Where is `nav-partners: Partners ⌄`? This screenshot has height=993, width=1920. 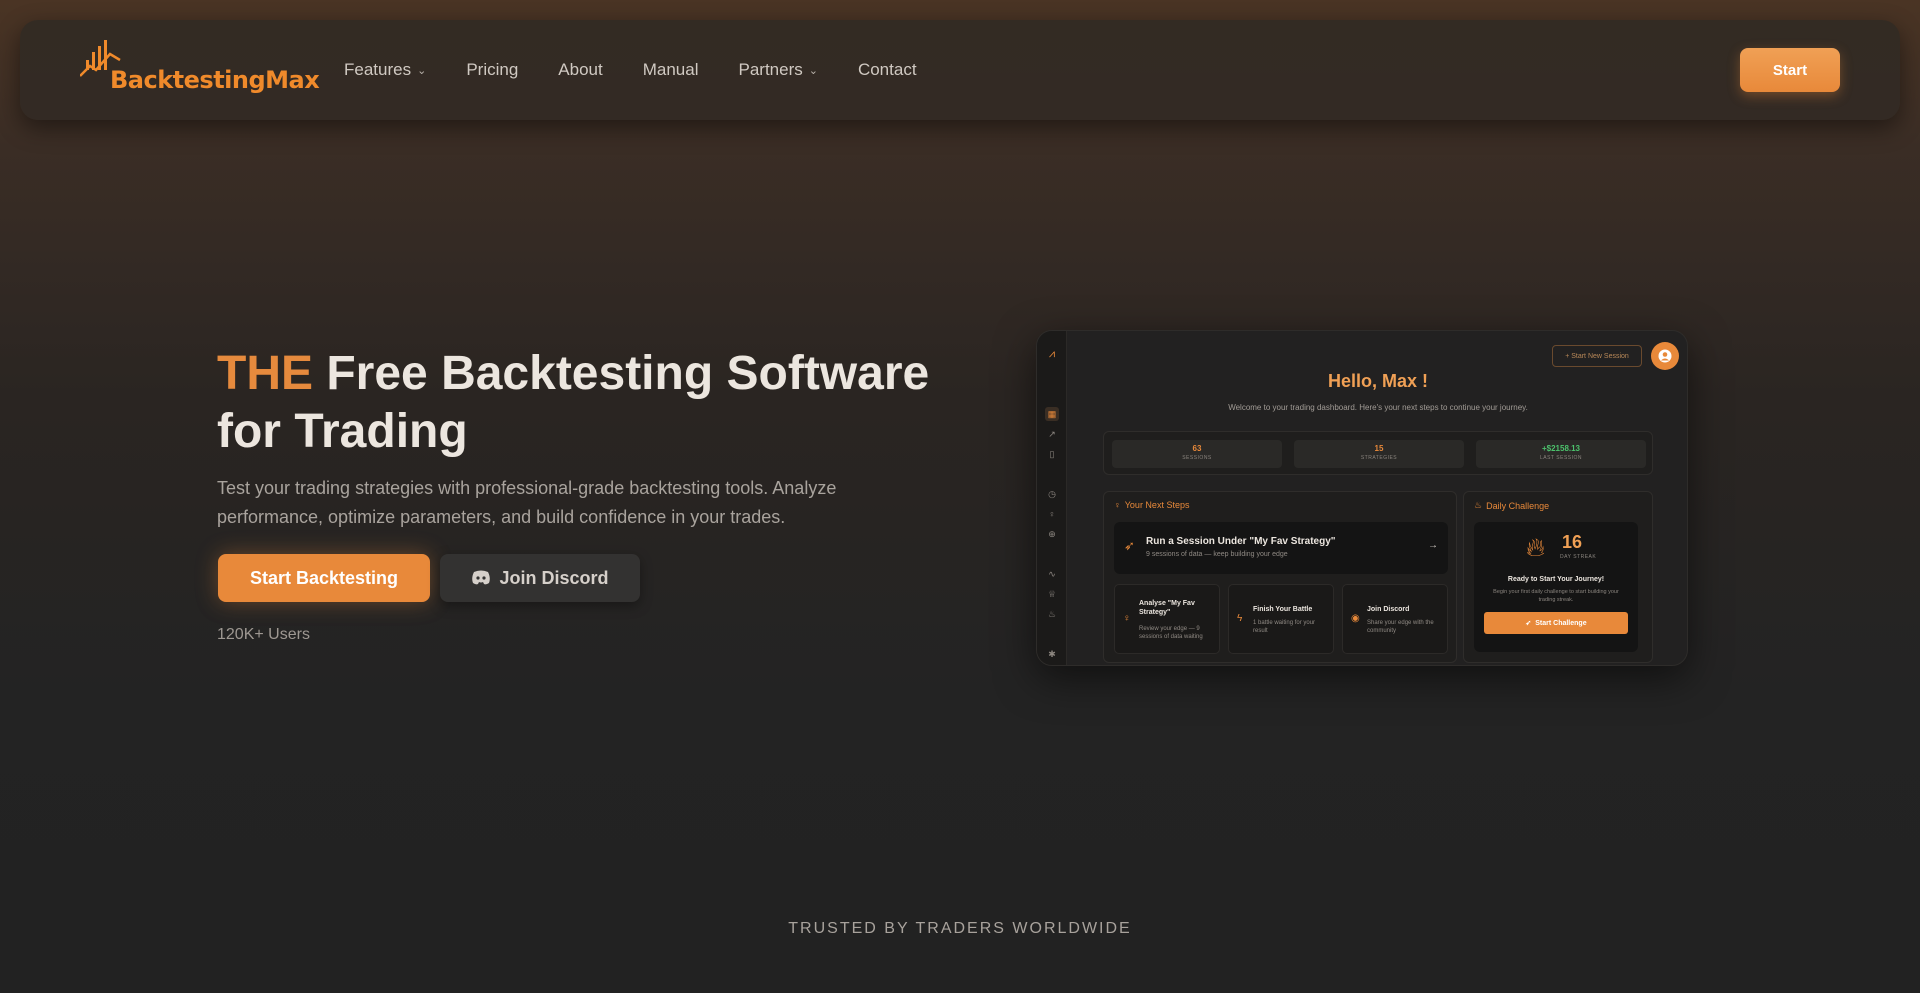 nav-partners: Partners ⌄ is located at coordinates (777, 70).